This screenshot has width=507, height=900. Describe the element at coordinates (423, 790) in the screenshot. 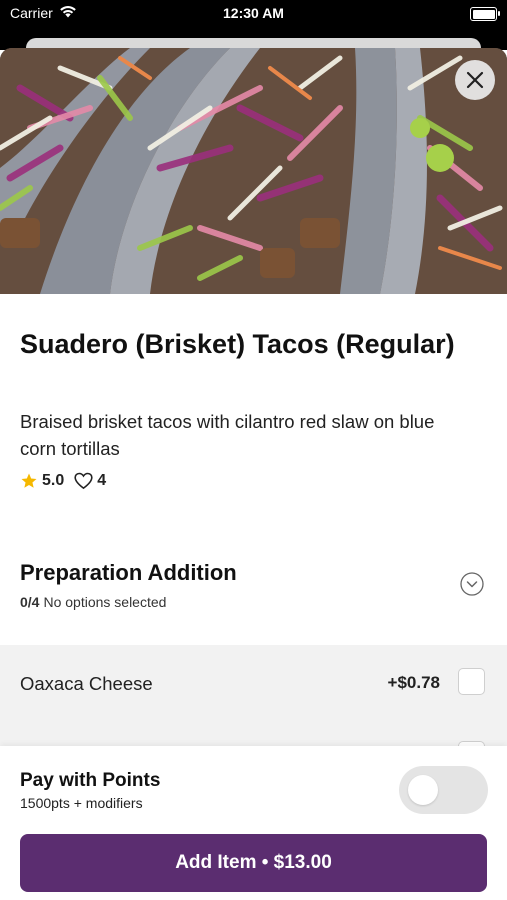

I see `toggle-knob` at that location.